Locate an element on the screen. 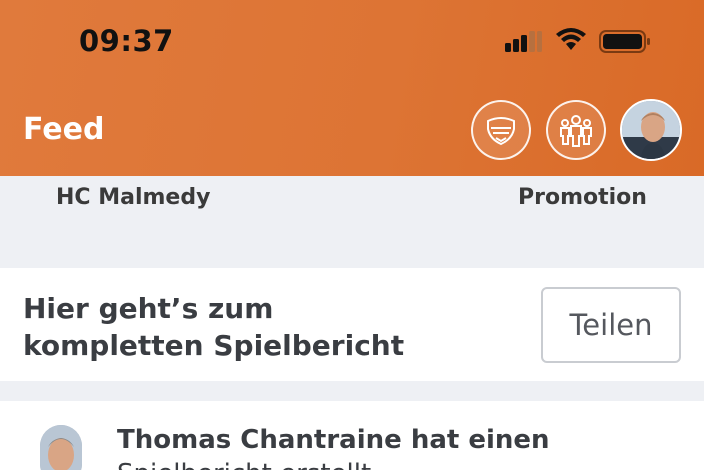 The height and width of the screenshot is (470, 704). profile-avatar is located at coordinates (651, 130).